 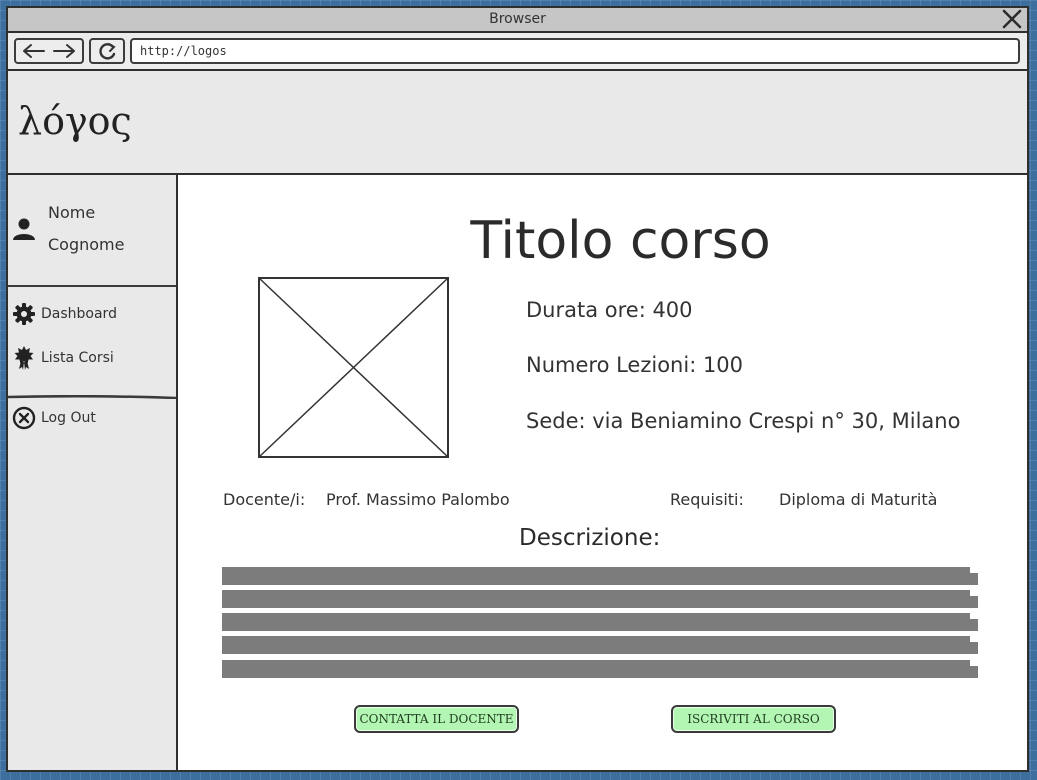 What do you see at coordinates (743, 421) in the screenshot?
I see `course-location: Sede: via Beniamino Crespi n° 30, Milano` at bounding box center [743, 421].